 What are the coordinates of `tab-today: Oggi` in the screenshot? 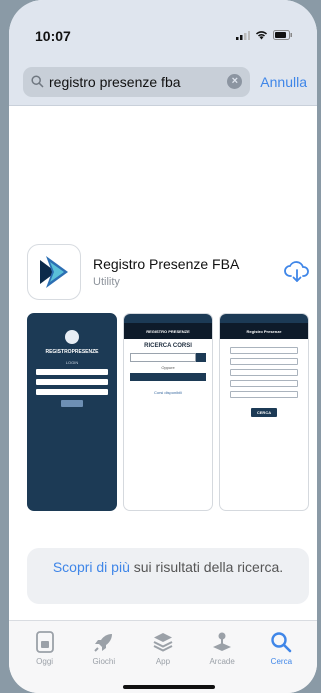 It's located at (45, 662).